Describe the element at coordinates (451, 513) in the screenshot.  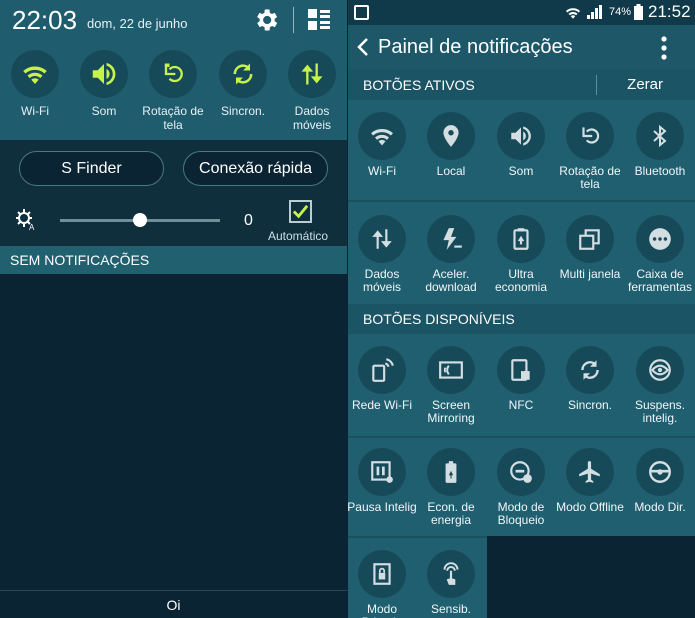
I see `tile-label: Econ. de energia` at that location.